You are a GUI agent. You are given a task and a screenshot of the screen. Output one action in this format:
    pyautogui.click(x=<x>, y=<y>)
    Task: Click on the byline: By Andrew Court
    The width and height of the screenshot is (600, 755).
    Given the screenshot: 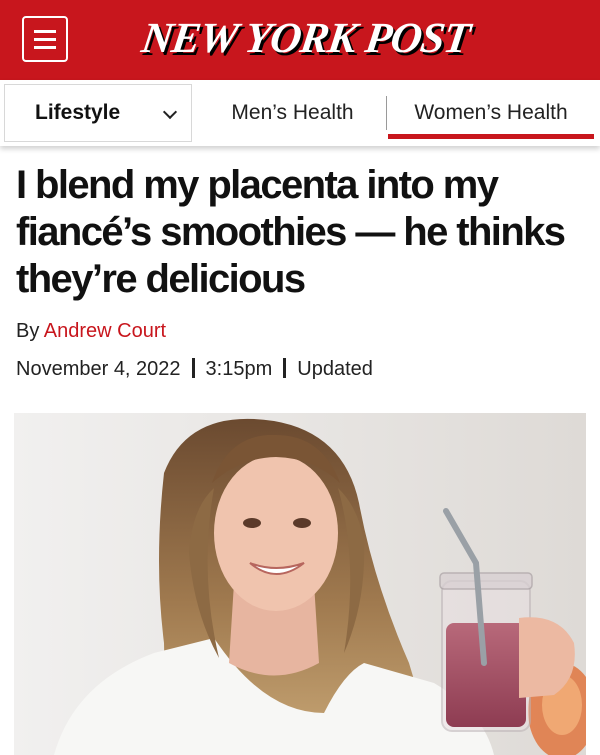 What is the action you would take?
    pyautogui.click(x=91, y=331)
    